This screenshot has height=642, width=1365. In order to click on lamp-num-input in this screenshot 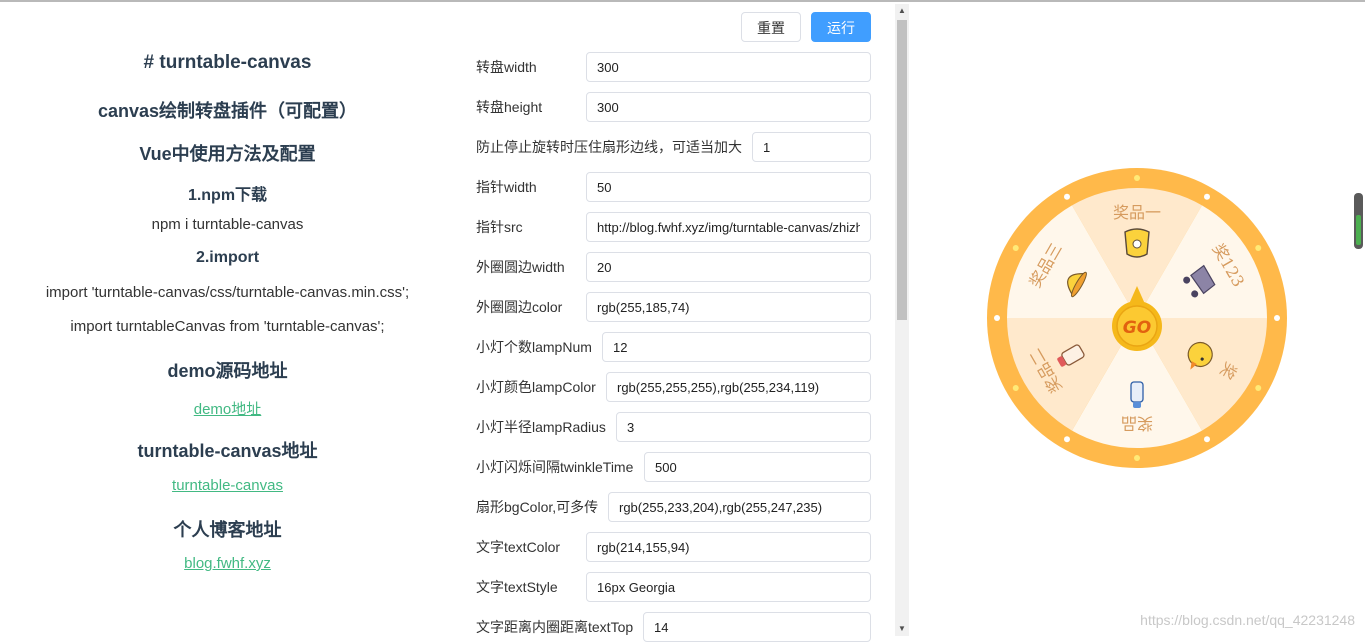, I will do `click(736, 347)`.